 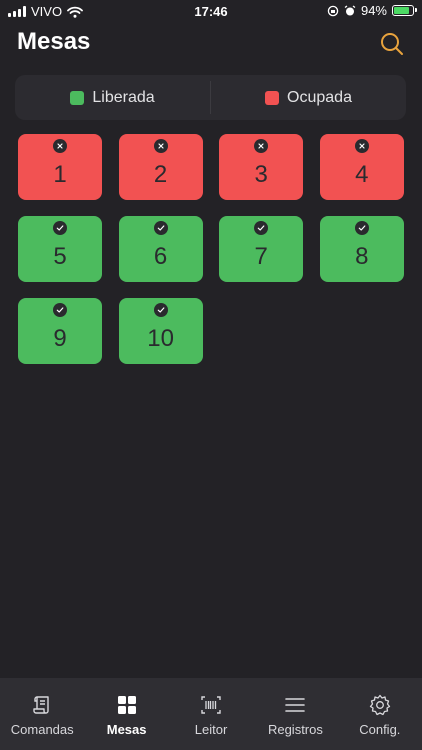 I want to click on table-card: 6, so click(x=160, y=249).